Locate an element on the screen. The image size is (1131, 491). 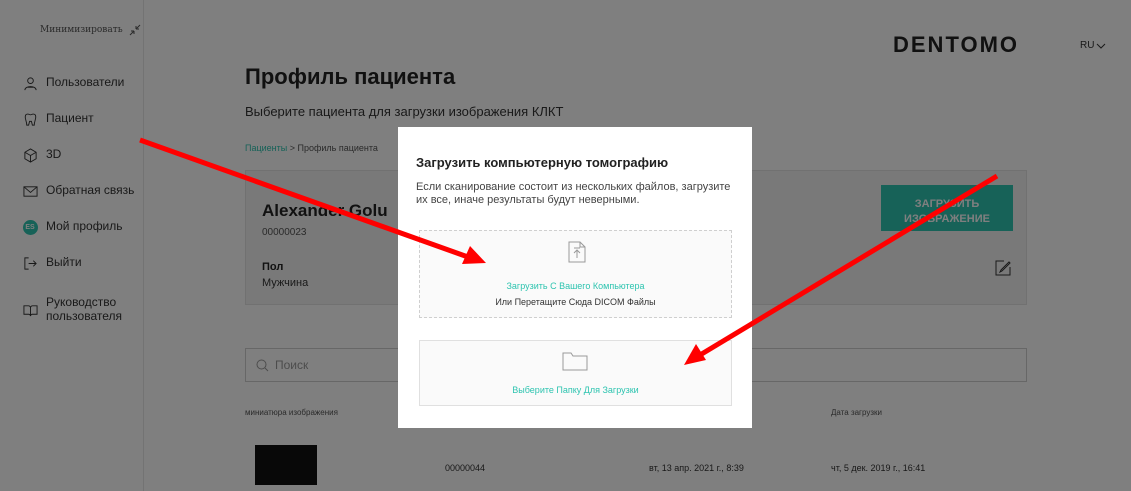
upload-from-computer-link: Загрузить С Вашего Компьютера is located at coordinates (575, 286).